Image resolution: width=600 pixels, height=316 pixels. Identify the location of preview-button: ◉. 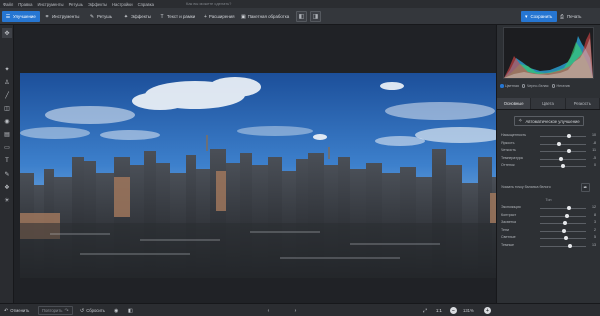
(117, 310).